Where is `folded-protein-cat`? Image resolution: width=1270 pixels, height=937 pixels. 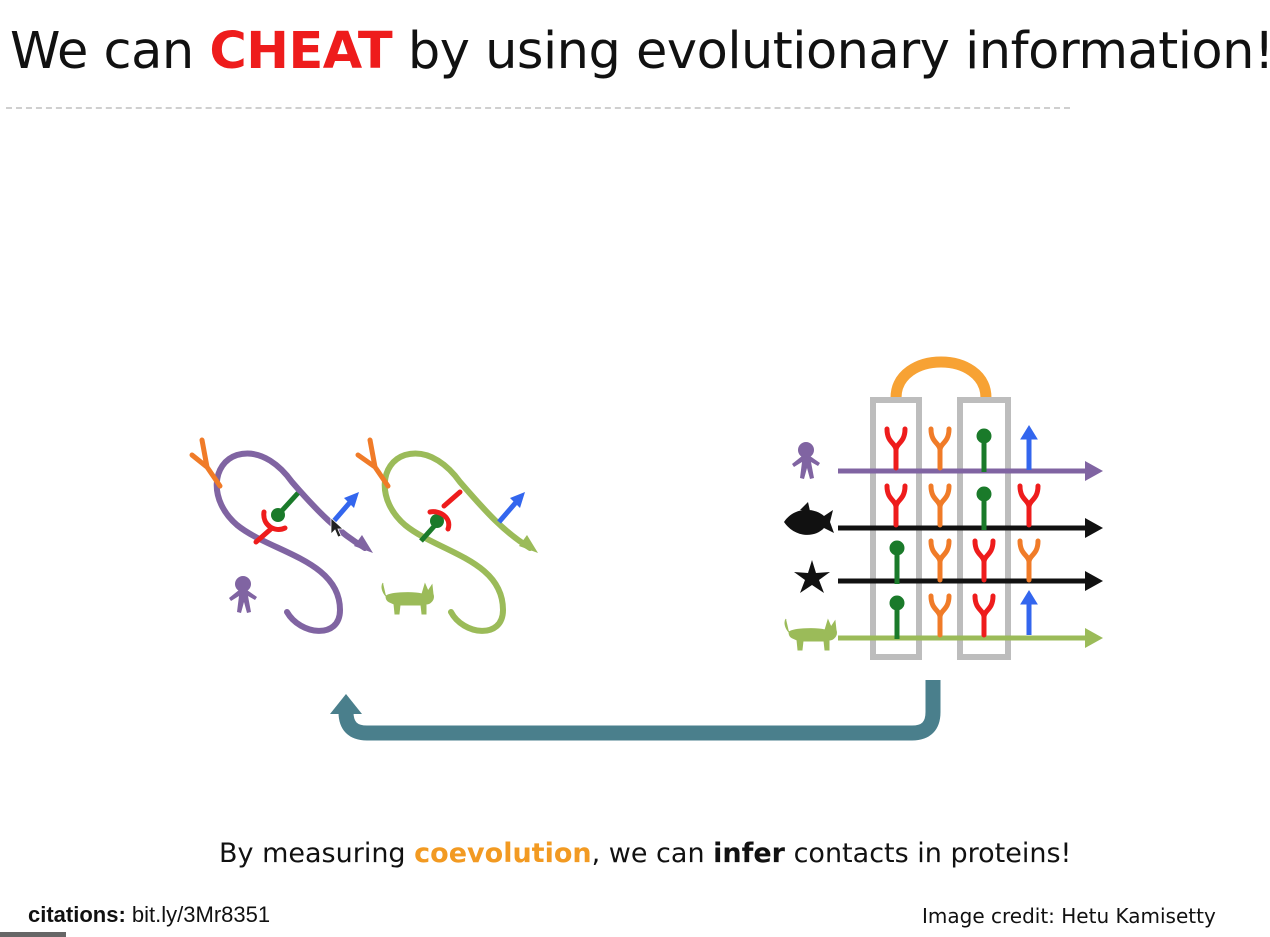 folded-protein-cat is located at coordinates (446, 535).